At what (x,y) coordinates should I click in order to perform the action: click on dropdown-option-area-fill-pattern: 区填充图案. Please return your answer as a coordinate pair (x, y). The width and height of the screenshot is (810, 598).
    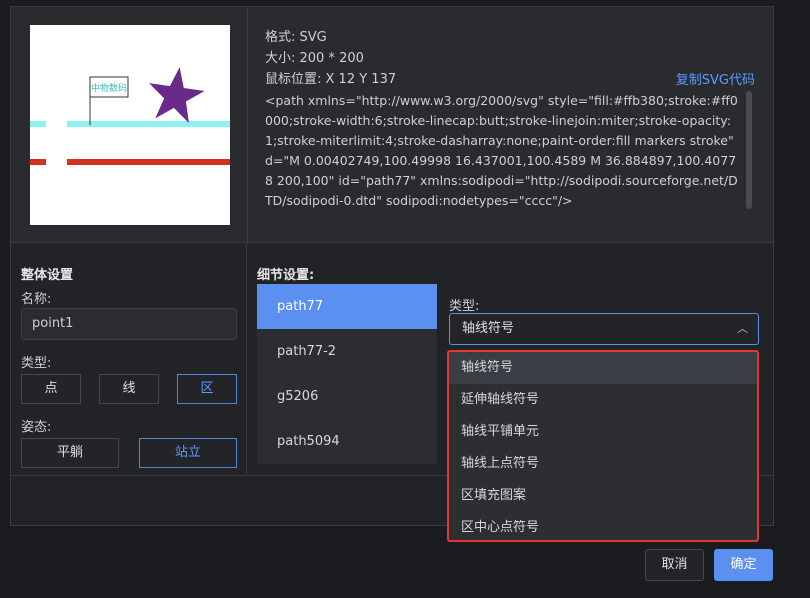
    Looking at the image, I should click on (603, 496).